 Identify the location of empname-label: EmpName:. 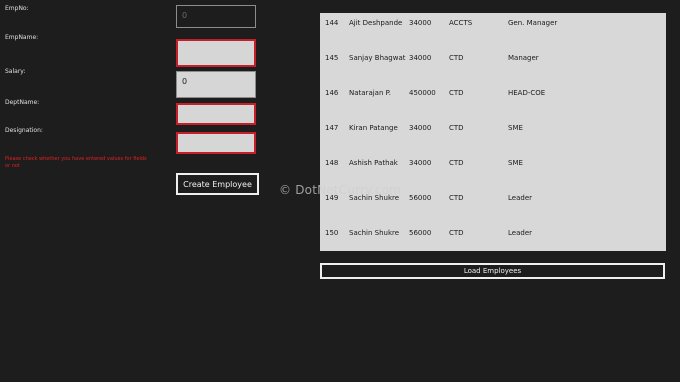
(22, 37).